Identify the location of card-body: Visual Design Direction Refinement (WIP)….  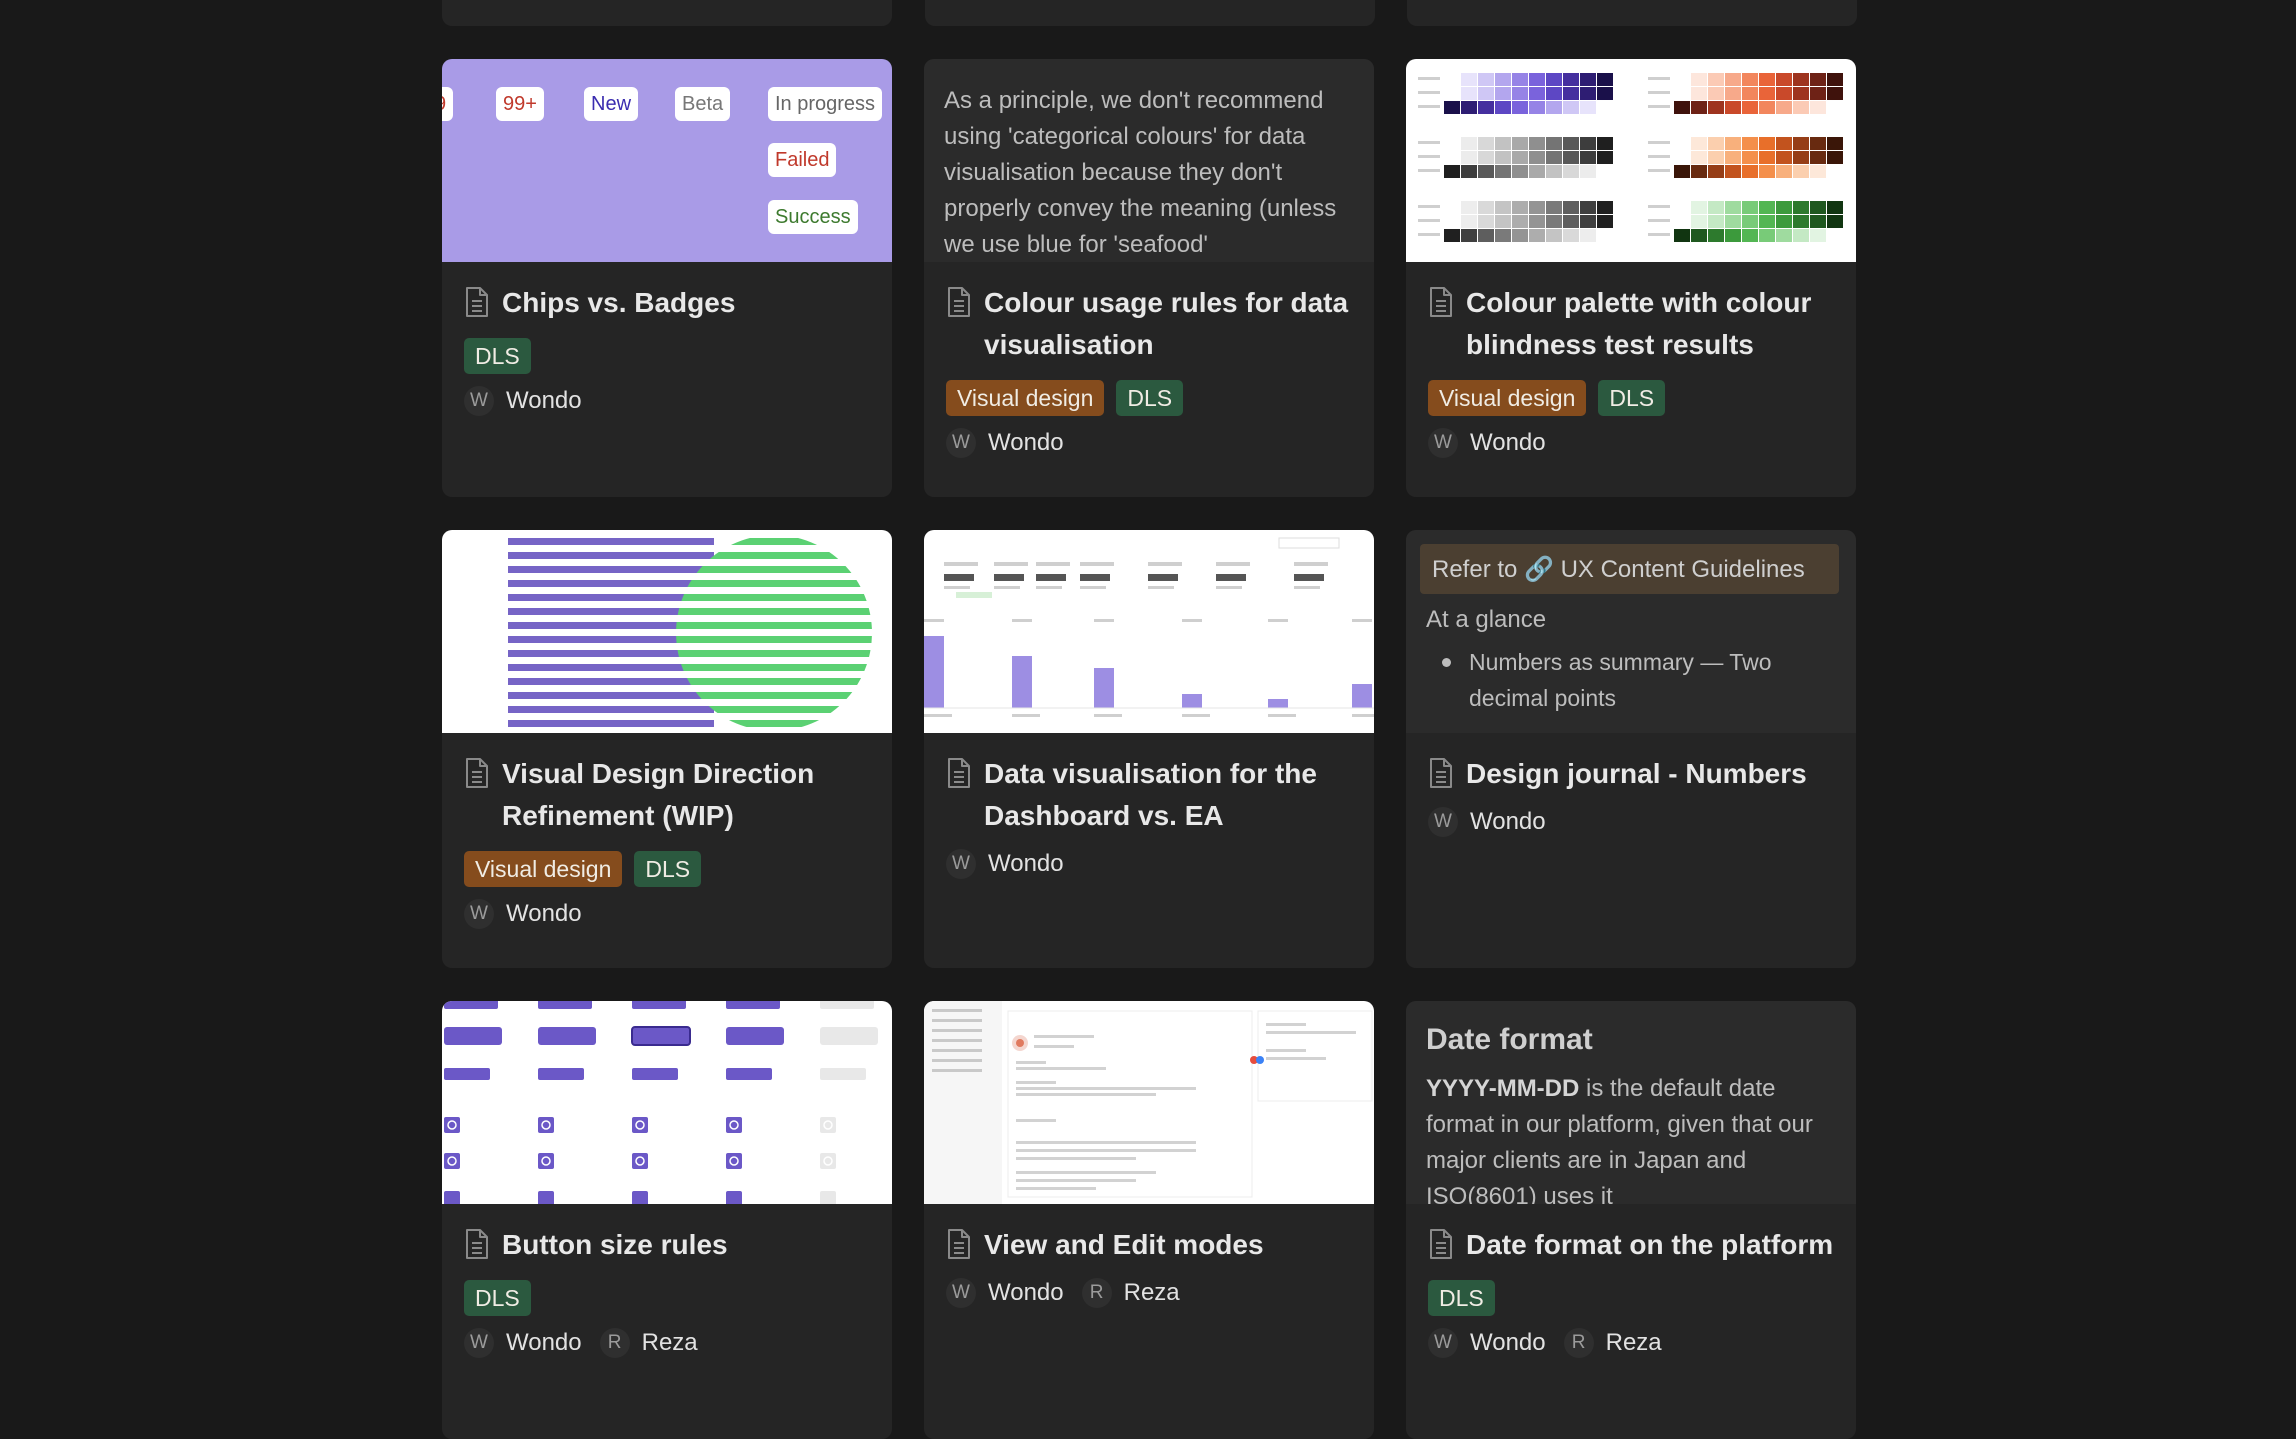
(667, 831).